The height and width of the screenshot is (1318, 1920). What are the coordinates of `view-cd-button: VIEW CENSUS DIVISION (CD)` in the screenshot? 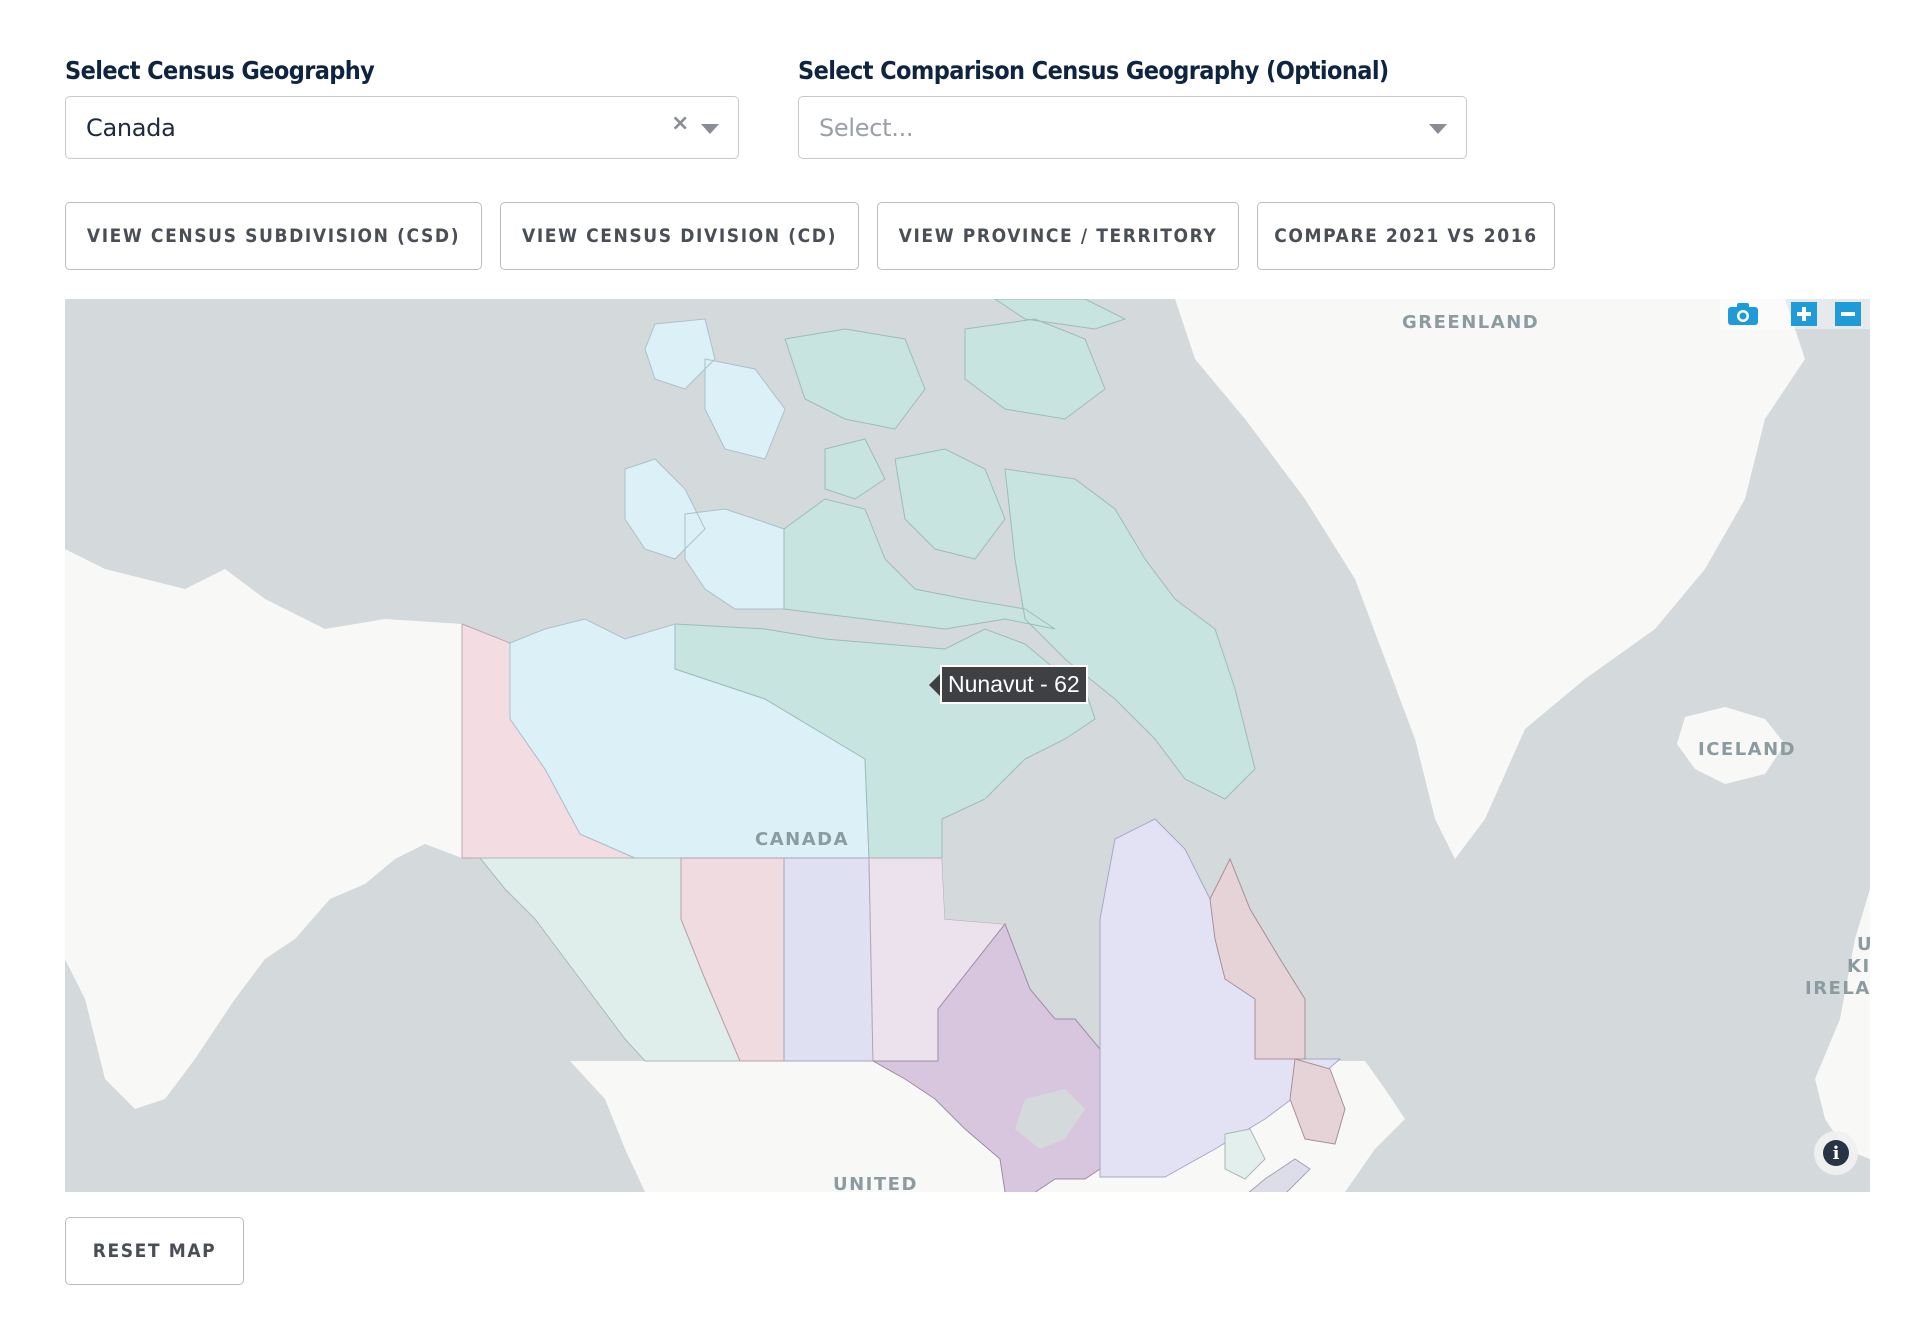 It's located at (679, 236).